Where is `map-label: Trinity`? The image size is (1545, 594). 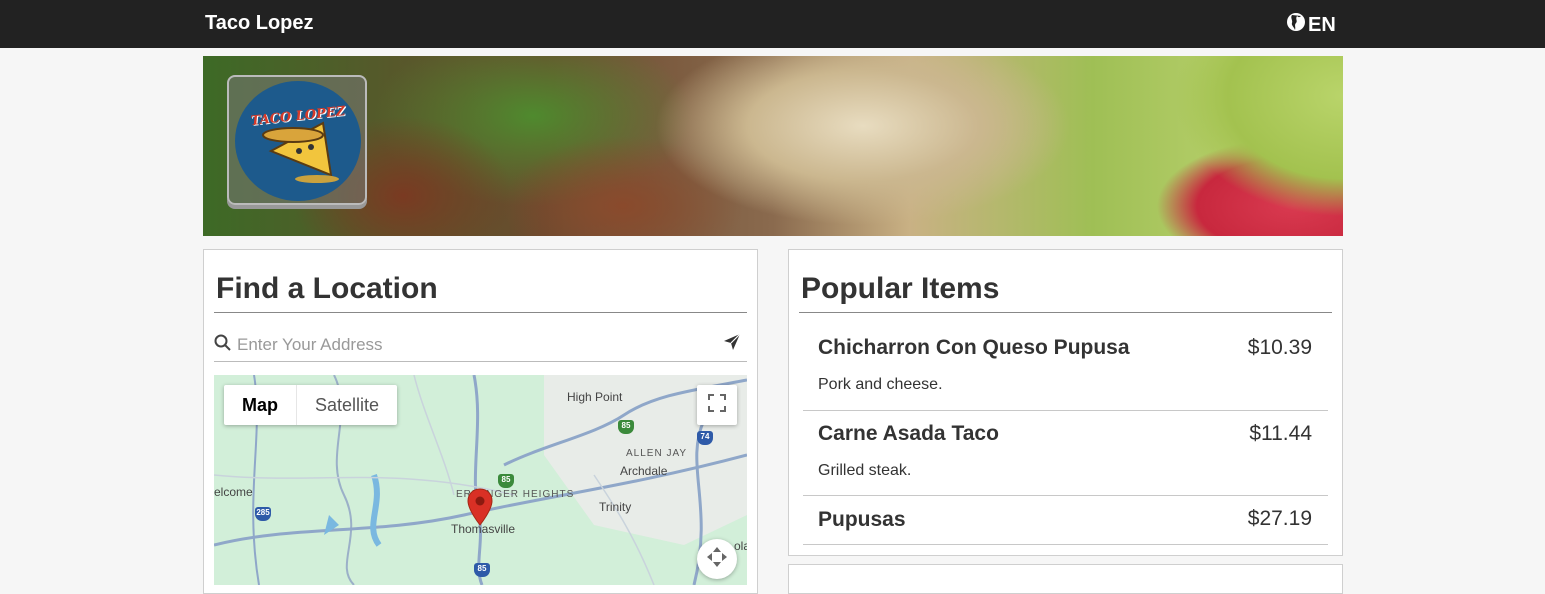
map-label: Trinity is located at coordinates (615, 507).